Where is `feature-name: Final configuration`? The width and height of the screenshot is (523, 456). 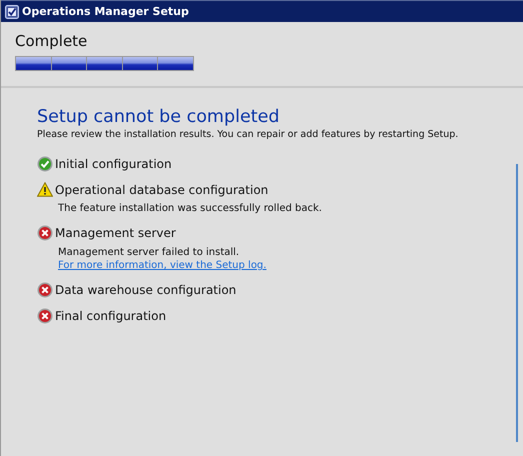
feature-name: Final configuration is located at coordinates (110, 316).